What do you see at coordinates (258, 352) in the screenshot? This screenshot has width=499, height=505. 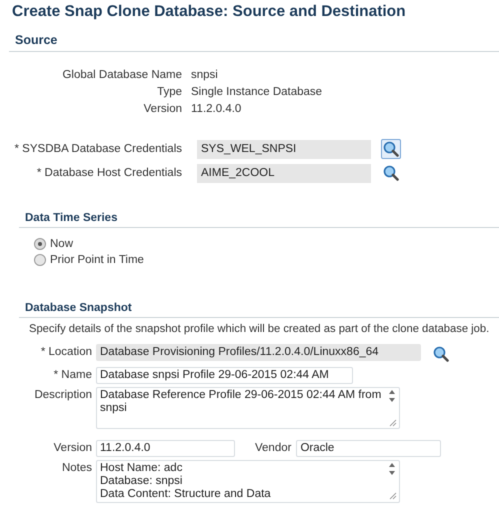 I see `location-field: Database Provisioning Profiles/11.2.0.4.0/Linuxx86_64` at bounding box center [258, 352].